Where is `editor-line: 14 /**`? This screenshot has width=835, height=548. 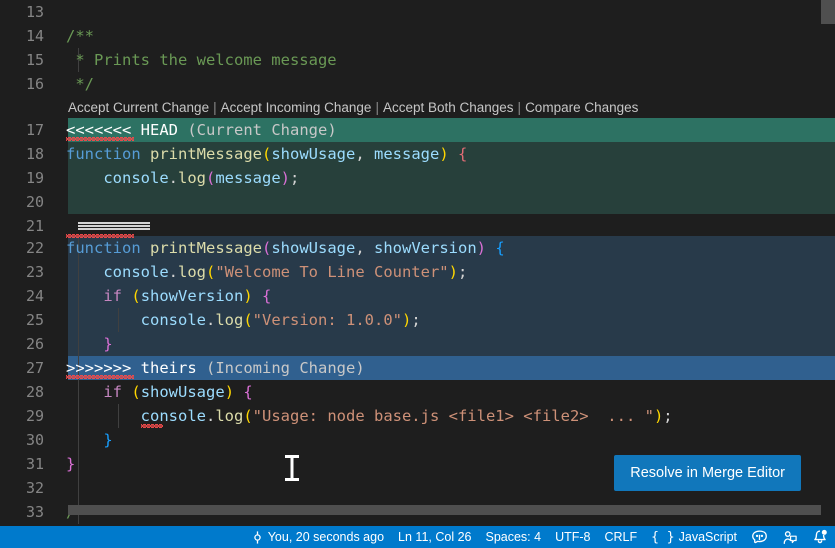
editor-line: 14 /** is located at coordinates (417, 36).